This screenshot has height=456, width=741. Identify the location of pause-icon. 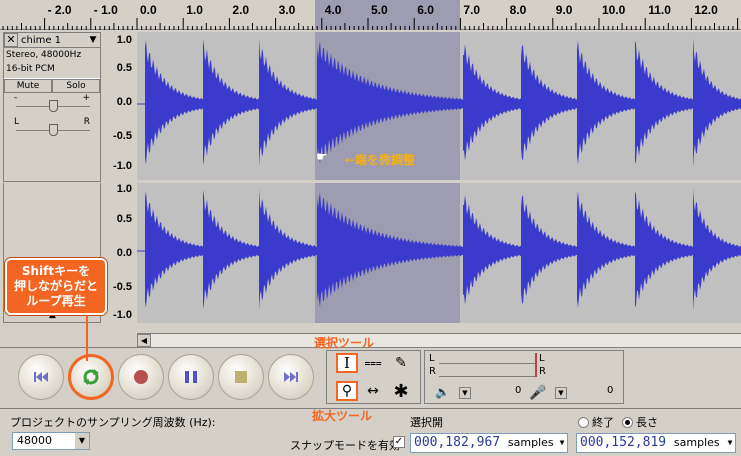
(191, 377).